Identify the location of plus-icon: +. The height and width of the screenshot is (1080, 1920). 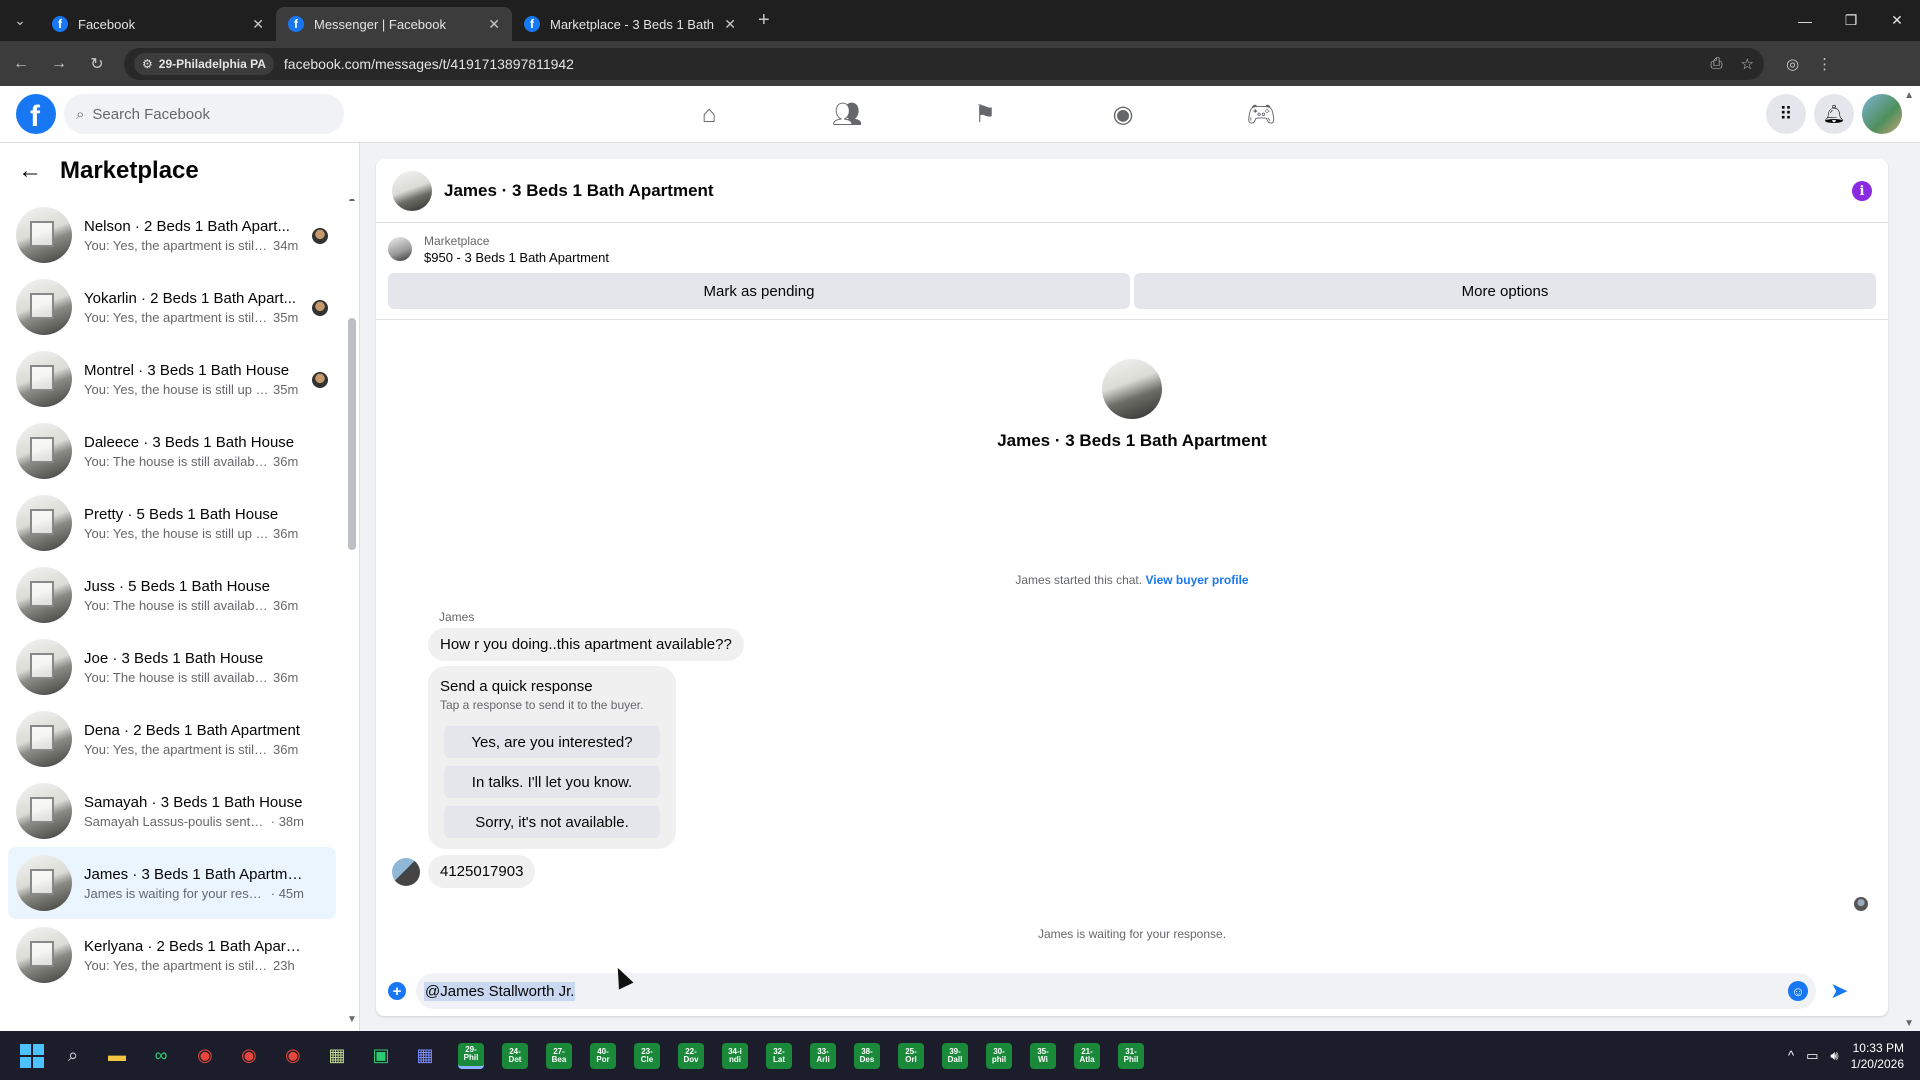
(397, 991).